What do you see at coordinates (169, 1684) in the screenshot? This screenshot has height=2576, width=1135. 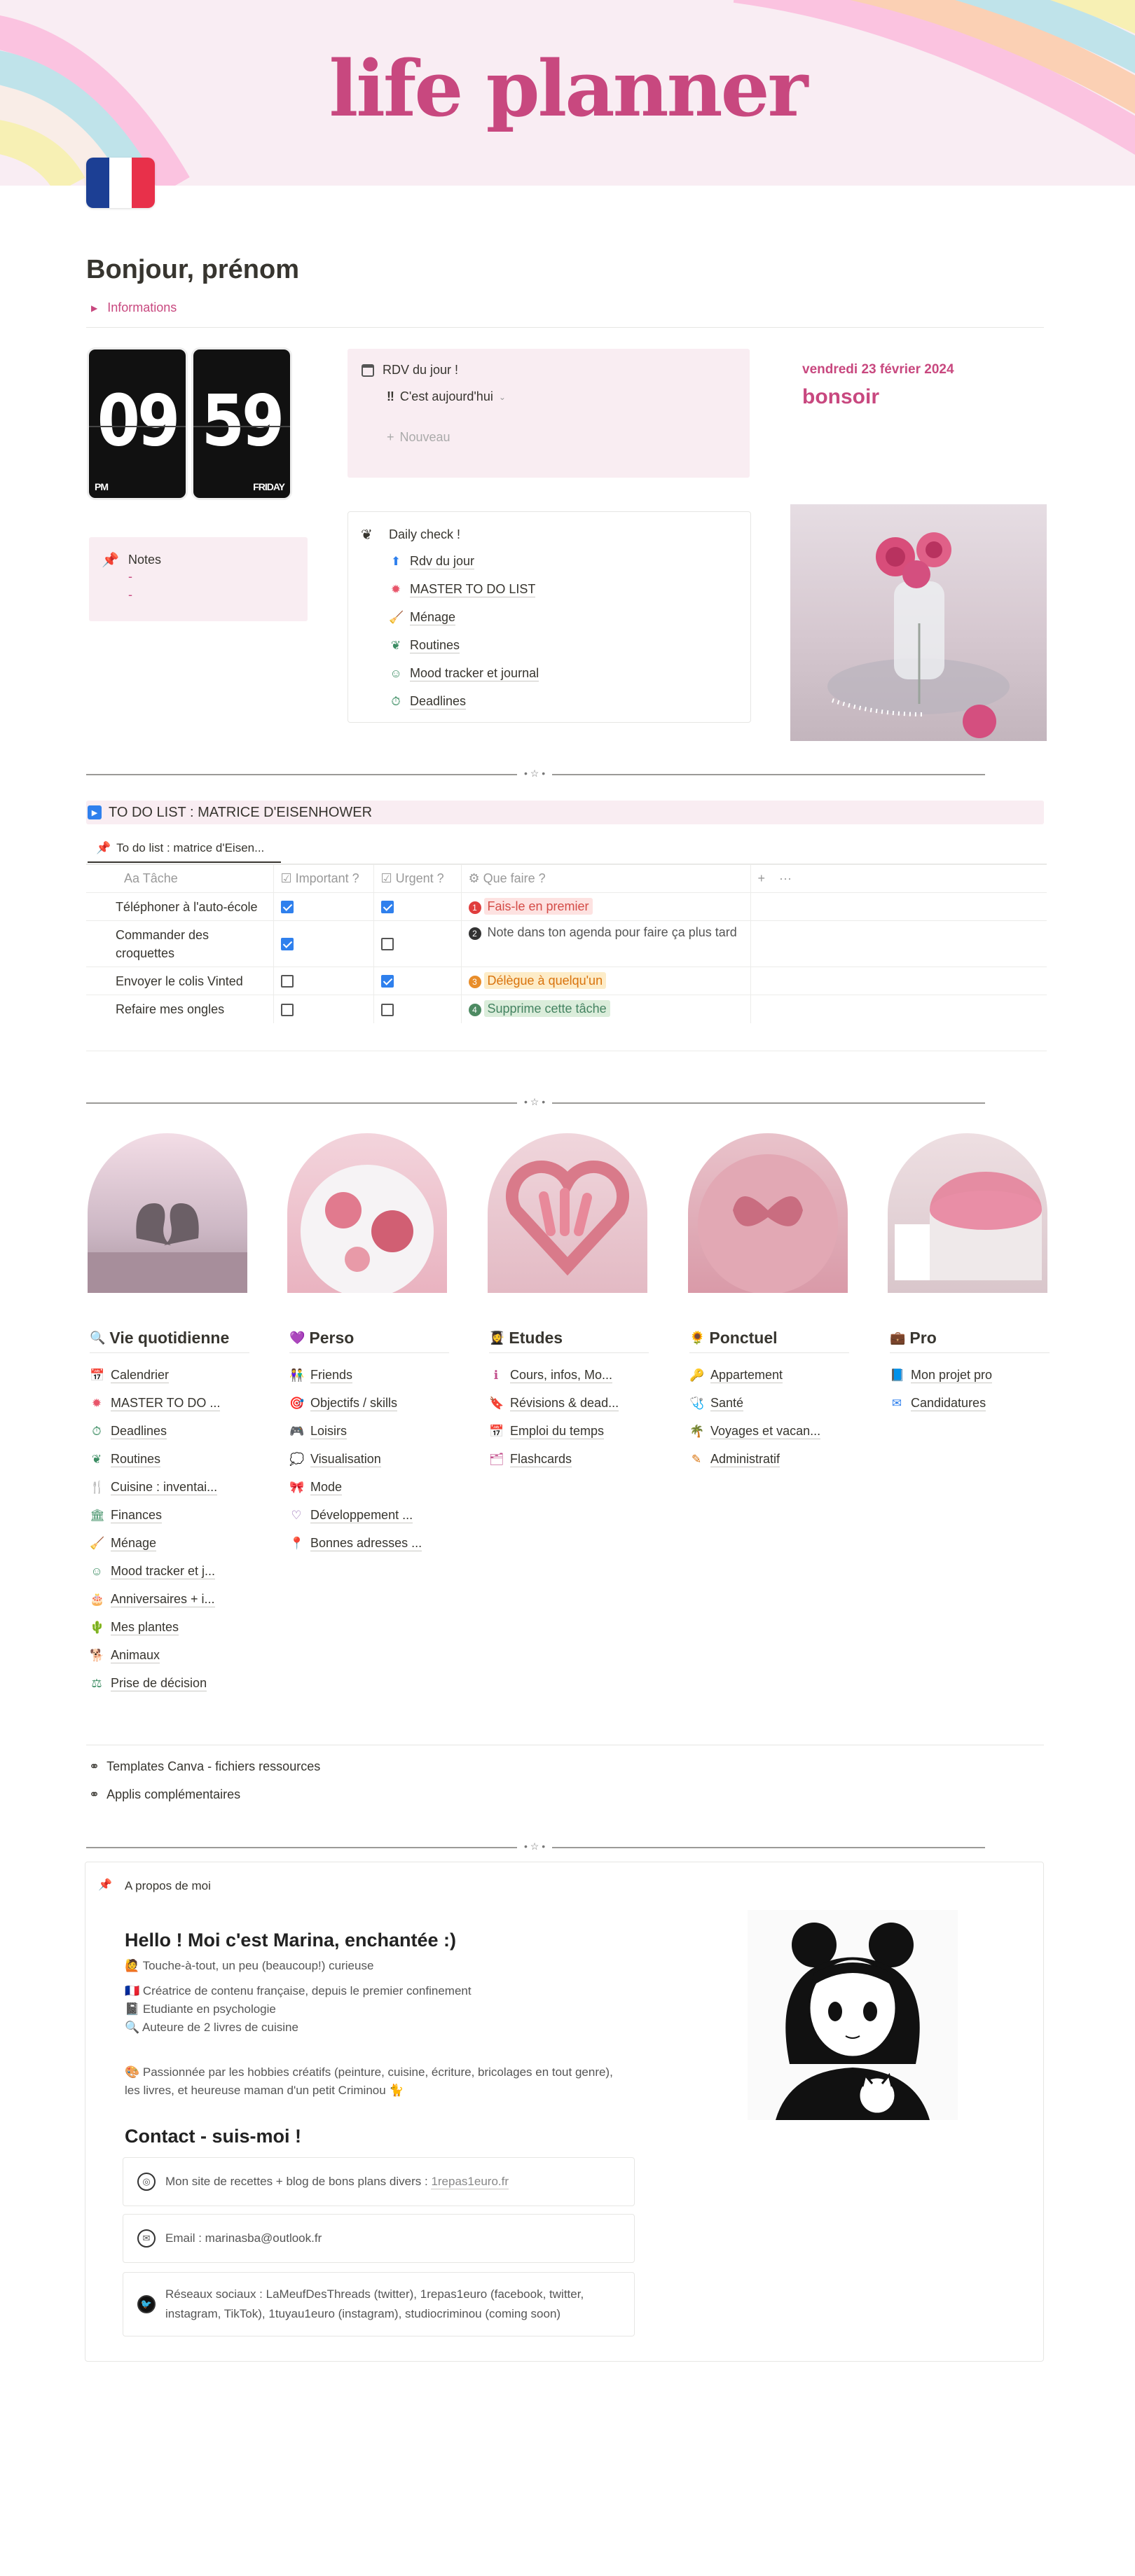 I see `category-link: ⚖ Prise de décision` at bounding box center [169, 1684].